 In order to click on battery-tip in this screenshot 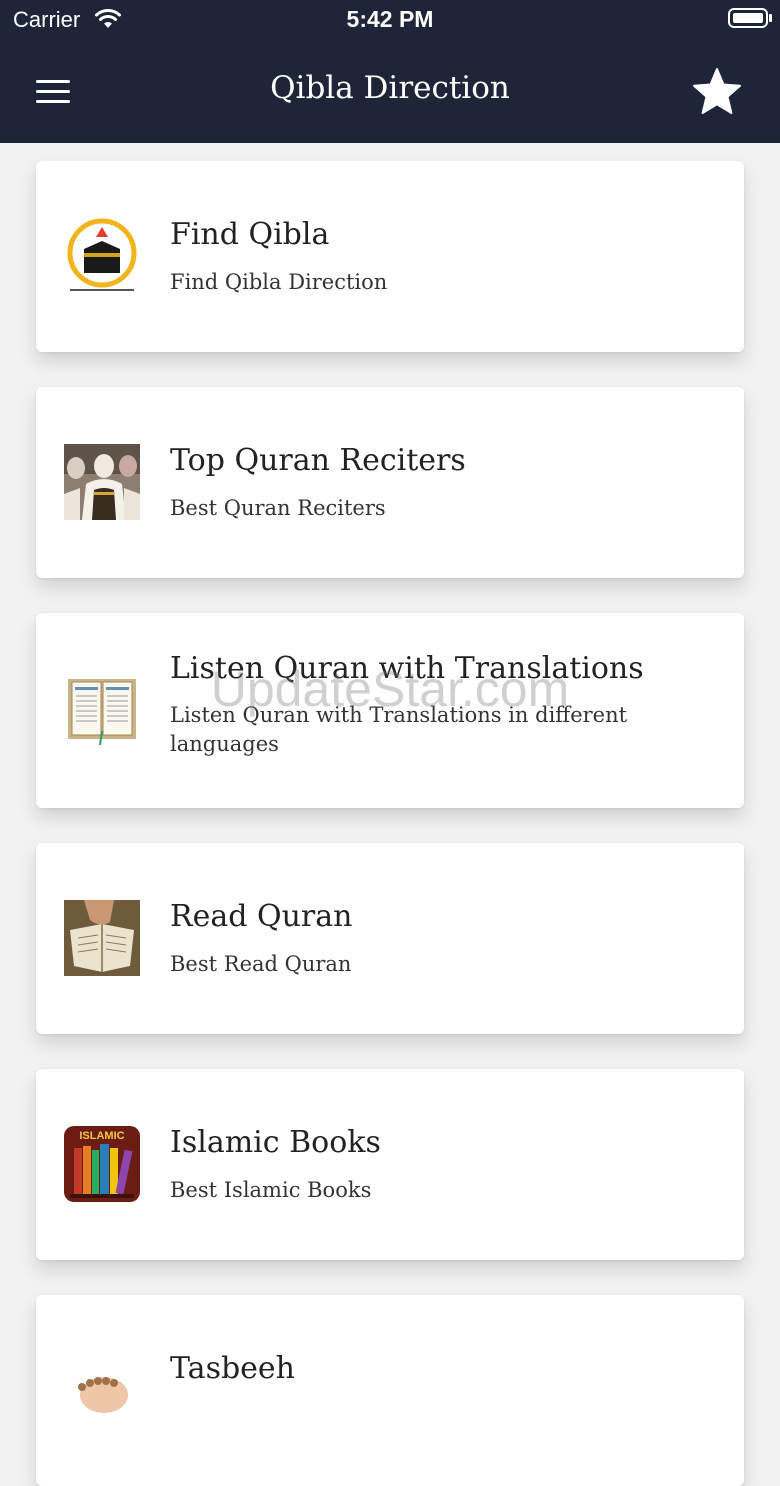, I will do `click(770, 18)`.